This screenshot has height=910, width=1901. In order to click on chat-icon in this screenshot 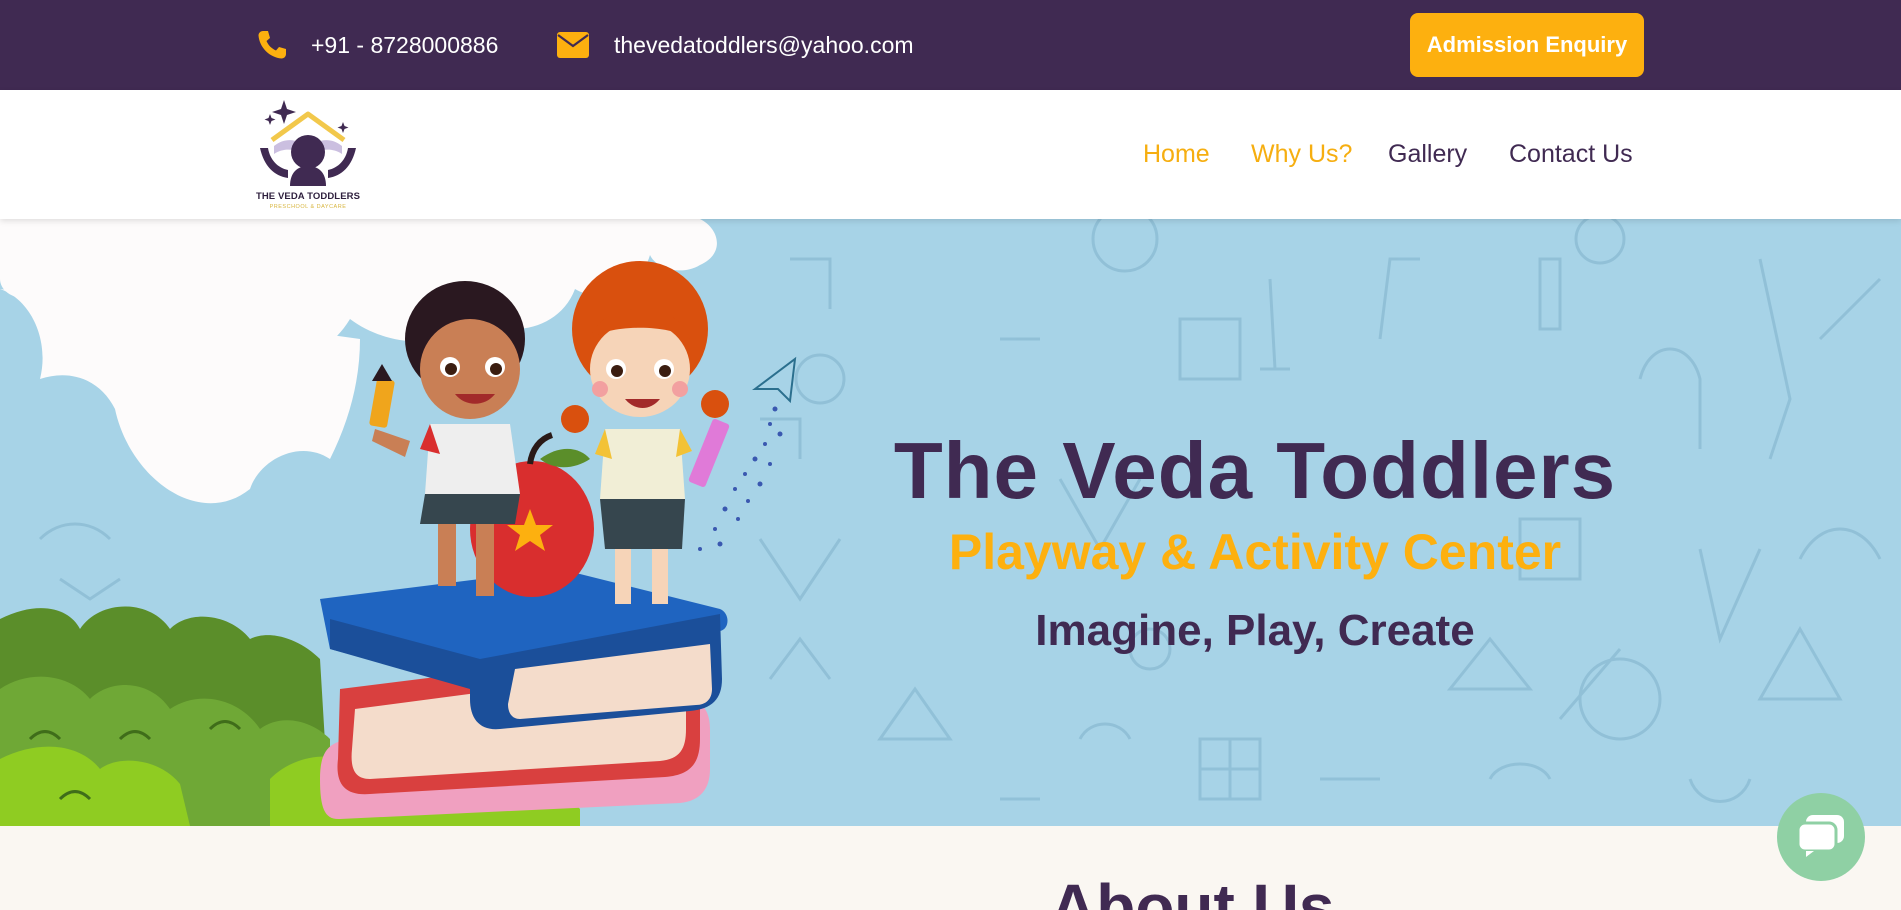, I will do `click(1821, 837)`.